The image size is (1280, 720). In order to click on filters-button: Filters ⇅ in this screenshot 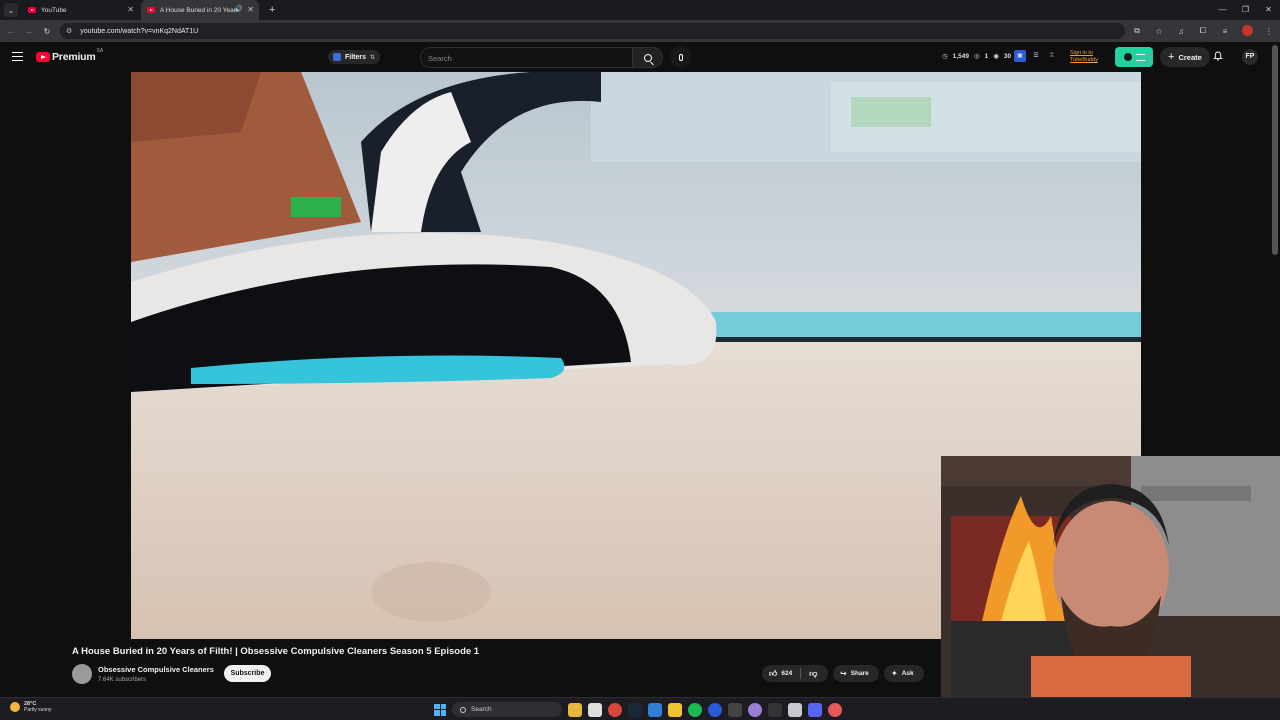, I will do `click(354, 57)`.